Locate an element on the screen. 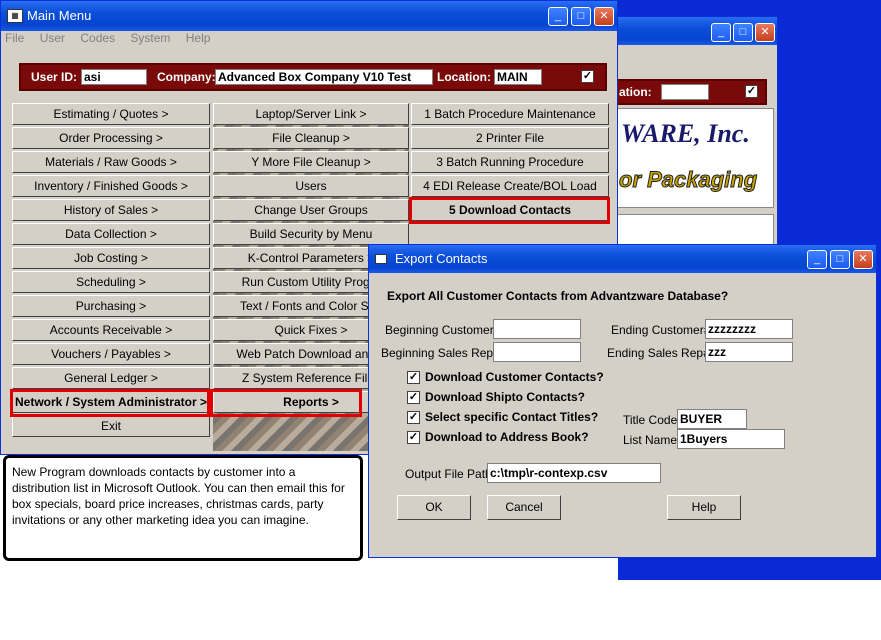  begin-customer-input is located at coordinates (537, 329).